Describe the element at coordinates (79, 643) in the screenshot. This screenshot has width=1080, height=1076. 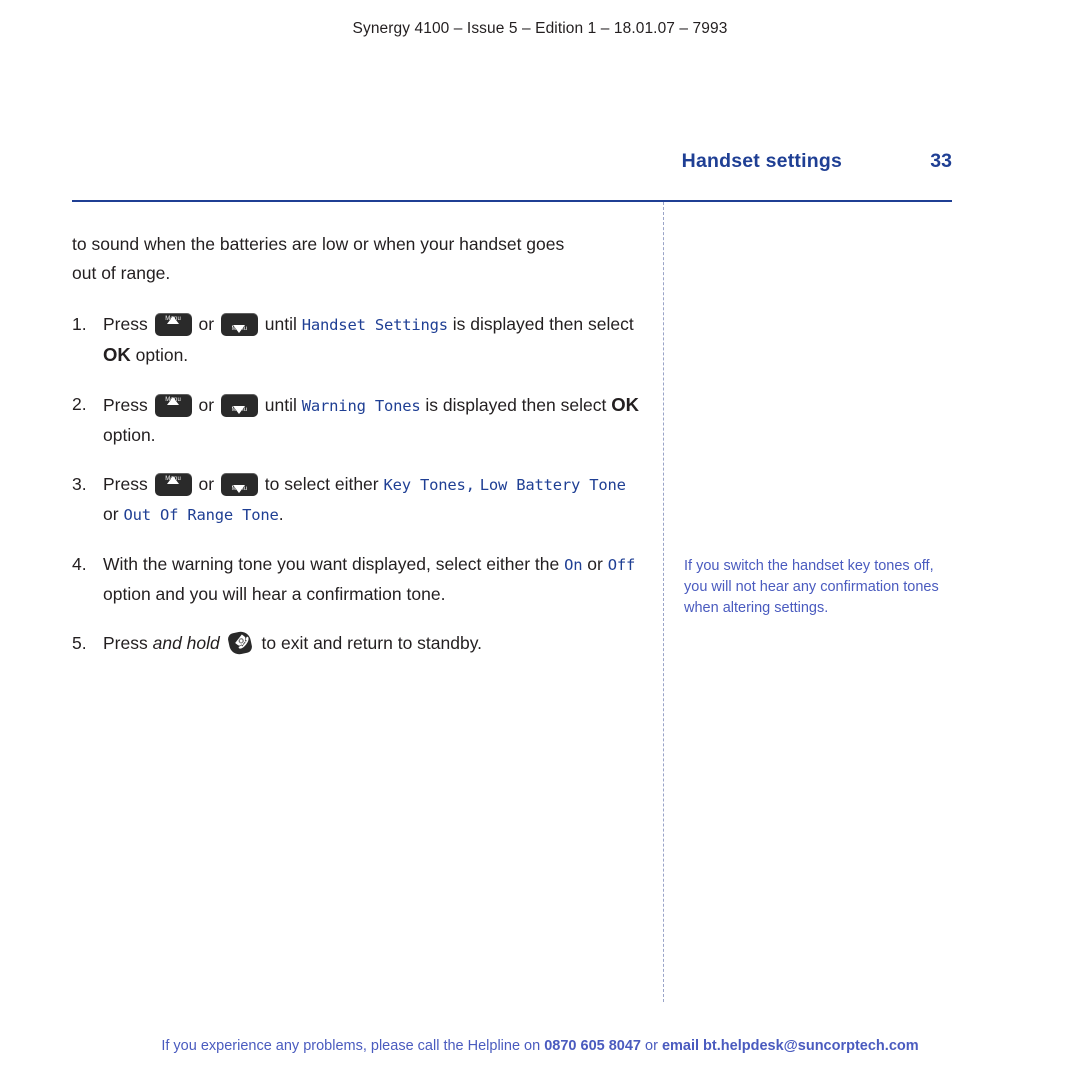
I see `step-number: 5.` at that location.